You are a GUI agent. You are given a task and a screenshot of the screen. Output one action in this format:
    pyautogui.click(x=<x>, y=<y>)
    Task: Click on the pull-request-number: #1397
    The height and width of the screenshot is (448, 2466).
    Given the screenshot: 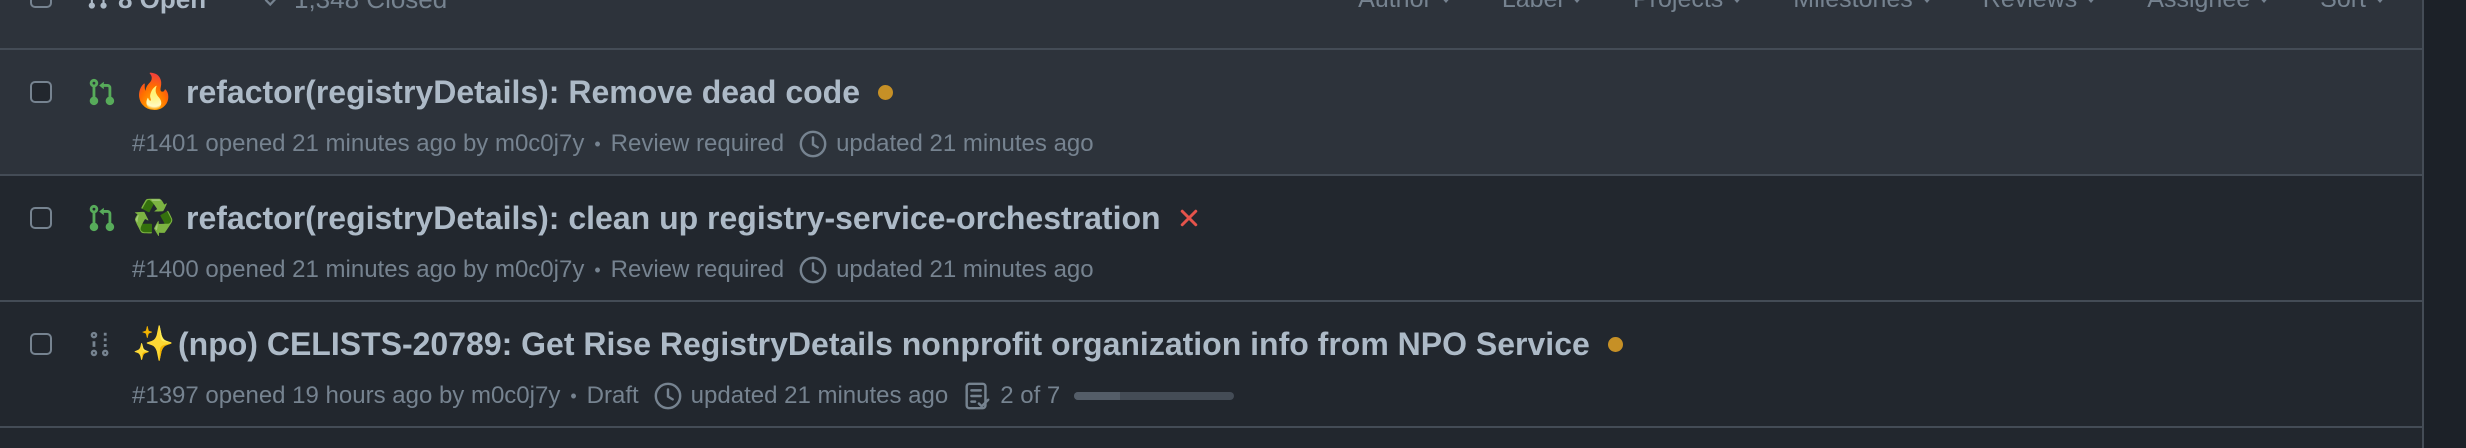 What is the action you would take?
    pyautogui.click(x=165, y=395)
    